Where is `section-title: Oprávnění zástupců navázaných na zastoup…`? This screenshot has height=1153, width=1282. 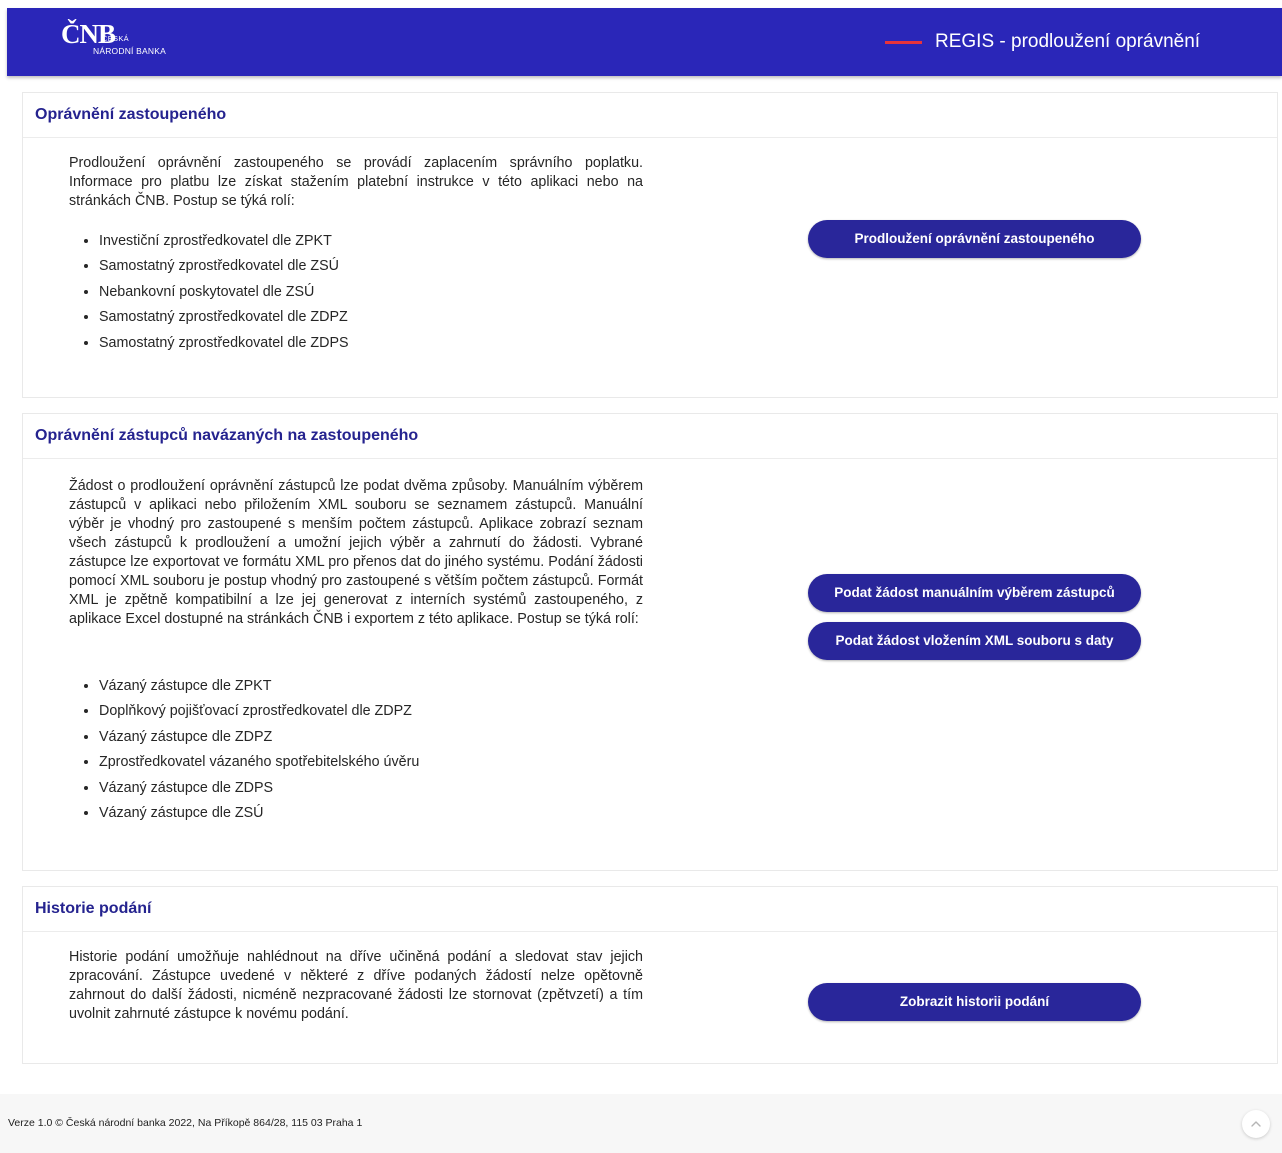 section-title: Oprávnění zástupců navázaných na zastoup… is located at coordinates (227, 435).